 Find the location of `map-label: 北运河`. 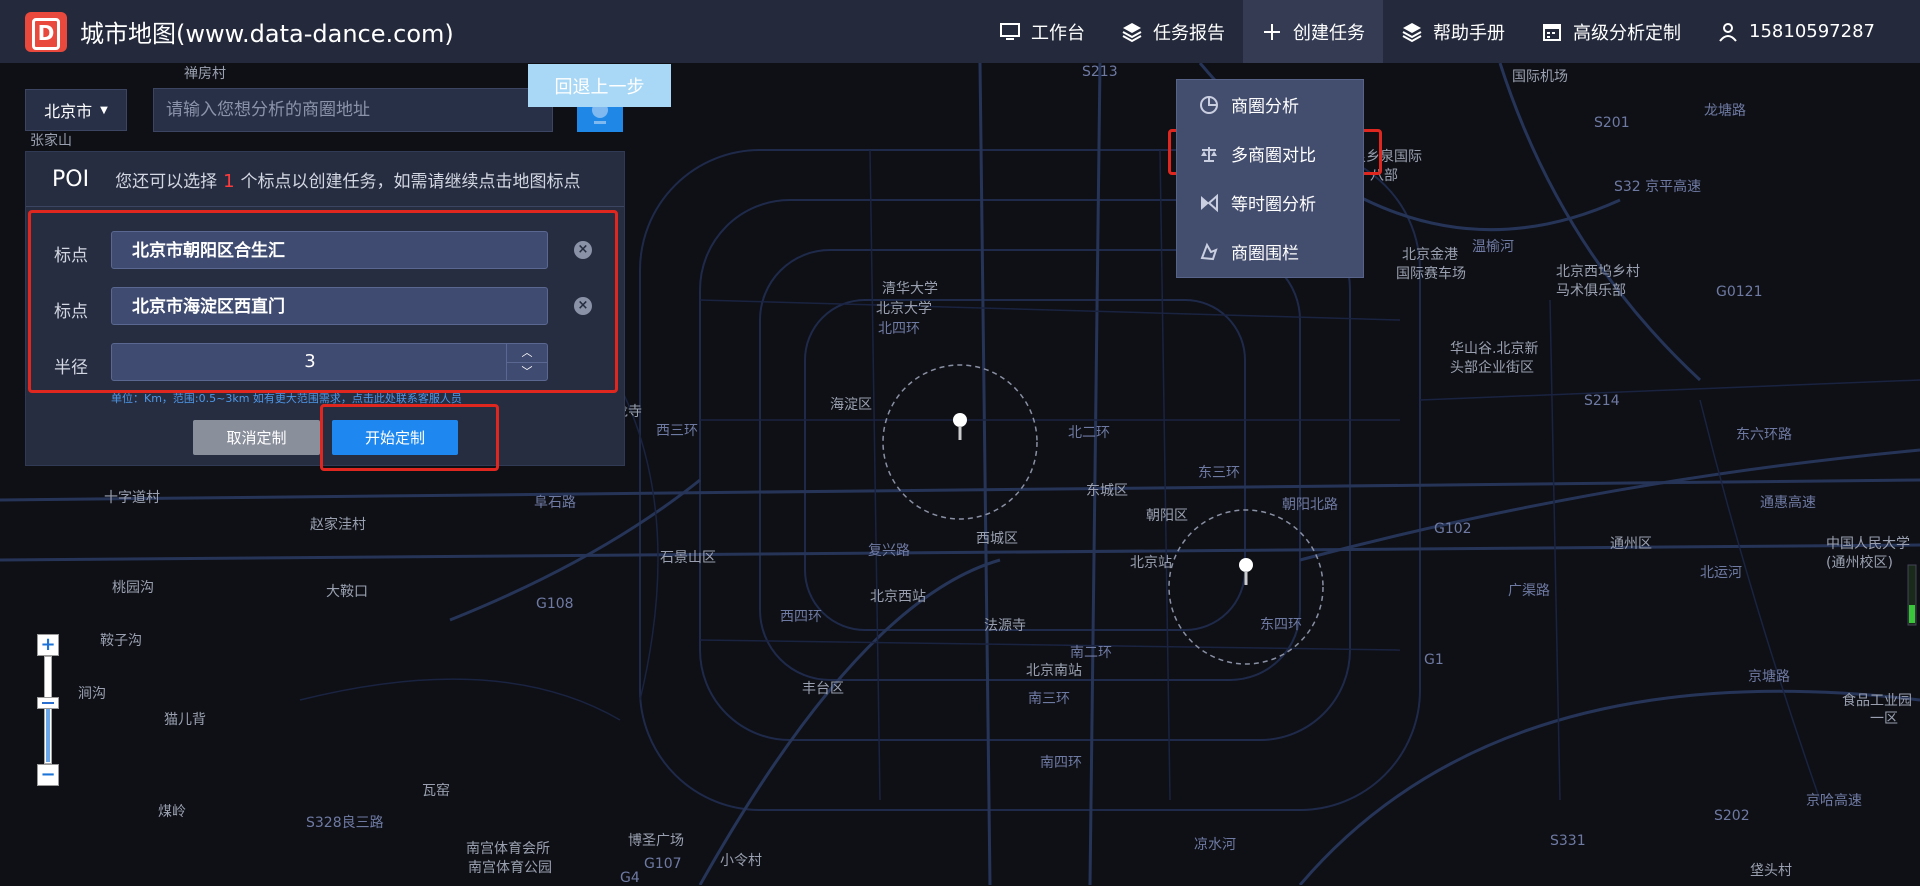

map-label: 北运河 is located at coordinates (1721, 573).